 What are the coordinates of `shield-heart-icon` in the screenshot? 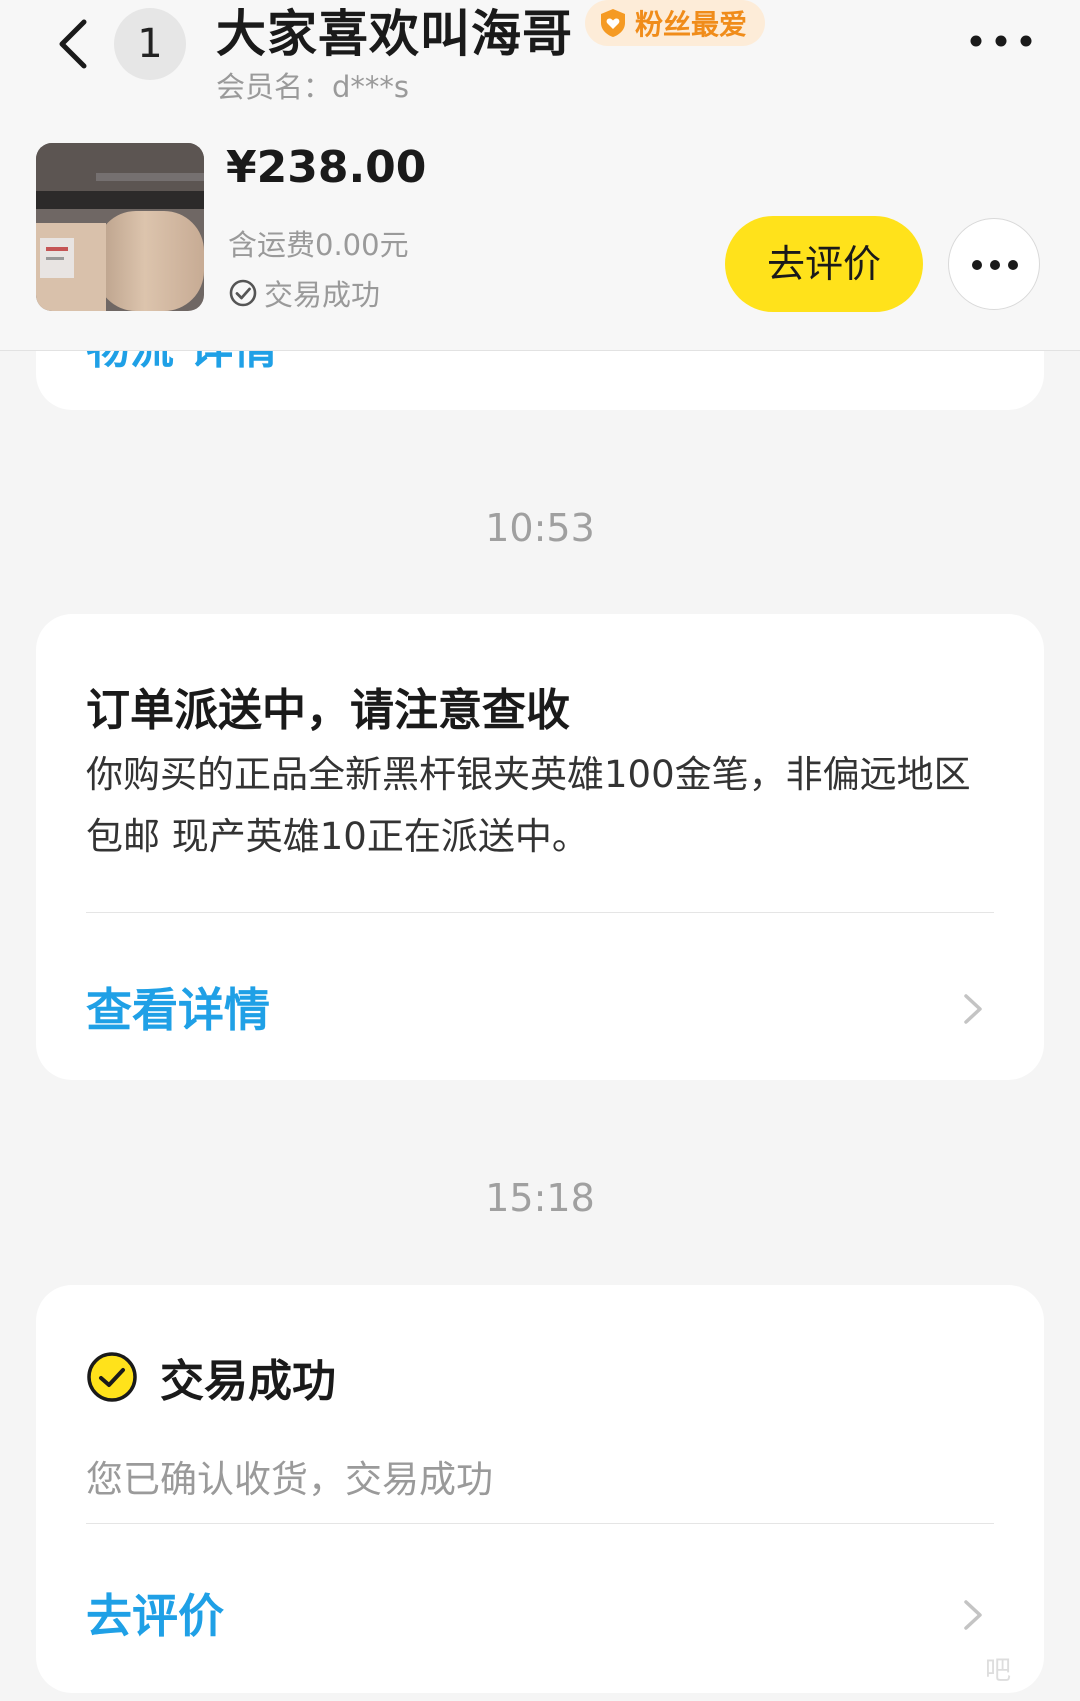 It's located at (613, 23).